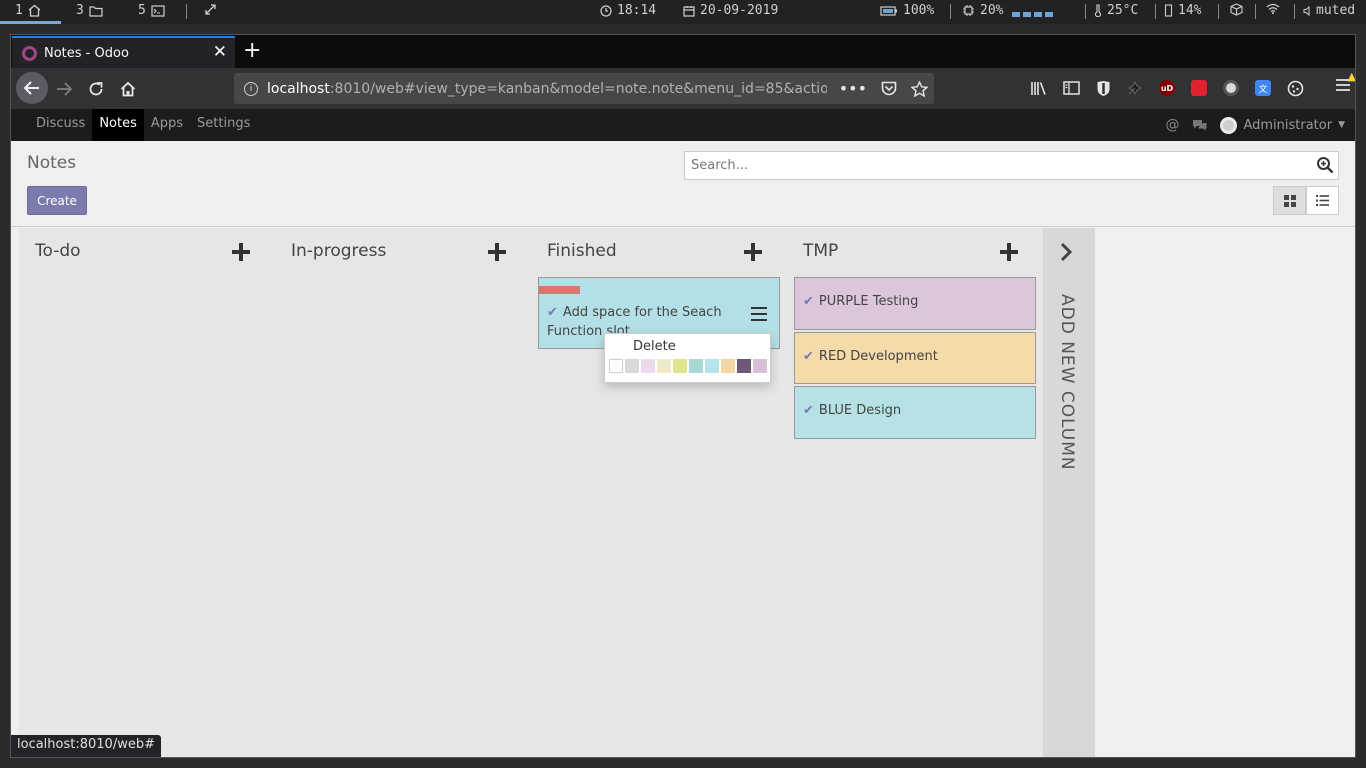 This screenshot has width=1366, height=768. What do you see at coordinates (1069, 492) in the screenshot?
I see `add-new-column: ADD NEW COLUMN` at bounding box center [1069, 492].